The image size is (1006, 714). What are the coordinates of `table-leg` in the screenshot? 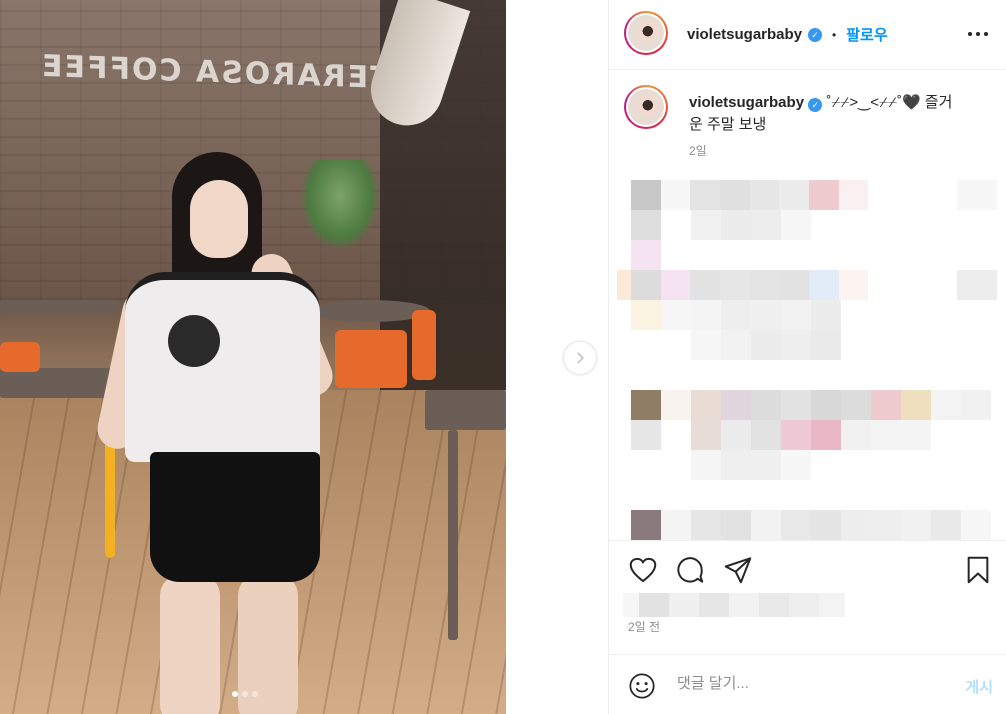 It's located at (453, 535).